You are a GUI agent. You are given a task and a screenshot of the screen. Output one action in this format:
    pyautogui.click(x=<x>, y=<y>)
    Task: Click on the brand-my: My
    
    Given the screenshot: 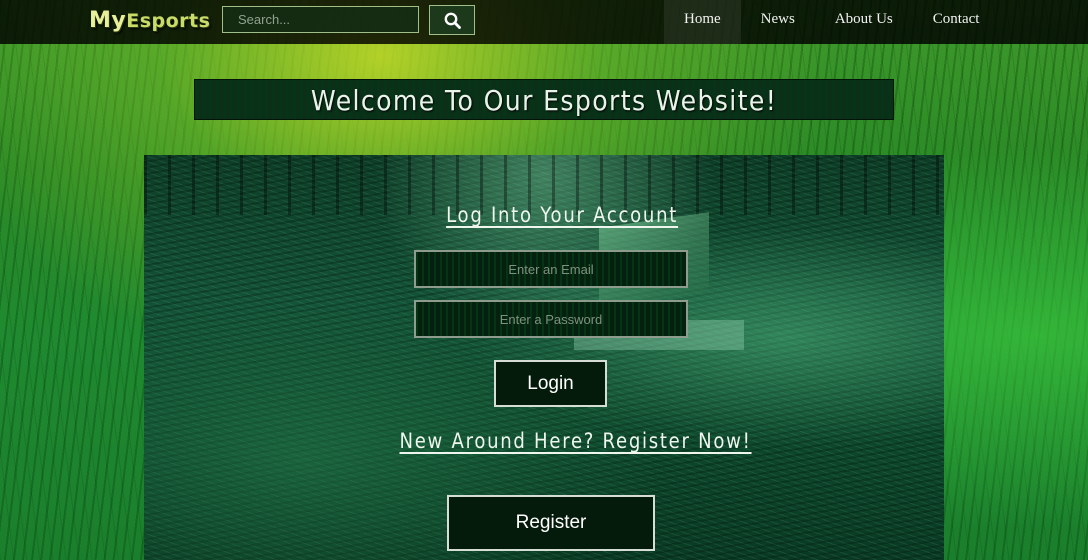 What is the action you would take?
    pyautogui.click(x=108, y=20)
    